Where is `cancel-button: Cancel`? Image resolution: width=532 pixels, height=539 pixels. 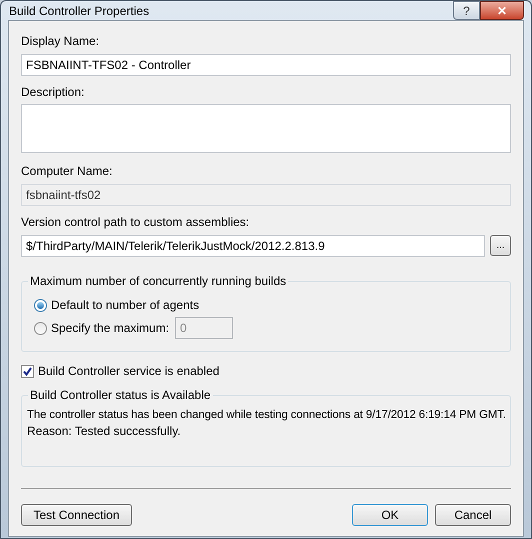
cancel-button: Cancel is located at coordinates (473, 515).